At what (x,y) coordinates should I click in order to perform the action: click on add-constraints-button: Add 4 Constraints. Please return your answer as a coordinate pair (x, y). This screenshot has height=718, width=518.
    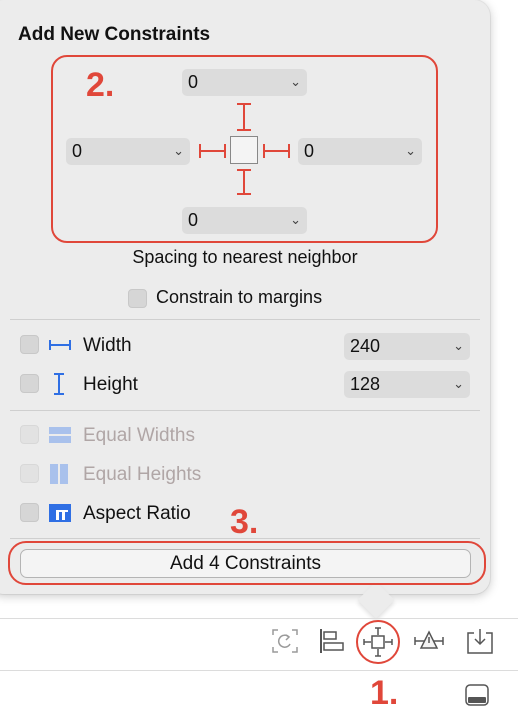
    Looking at the image, I should click on (245, 563).